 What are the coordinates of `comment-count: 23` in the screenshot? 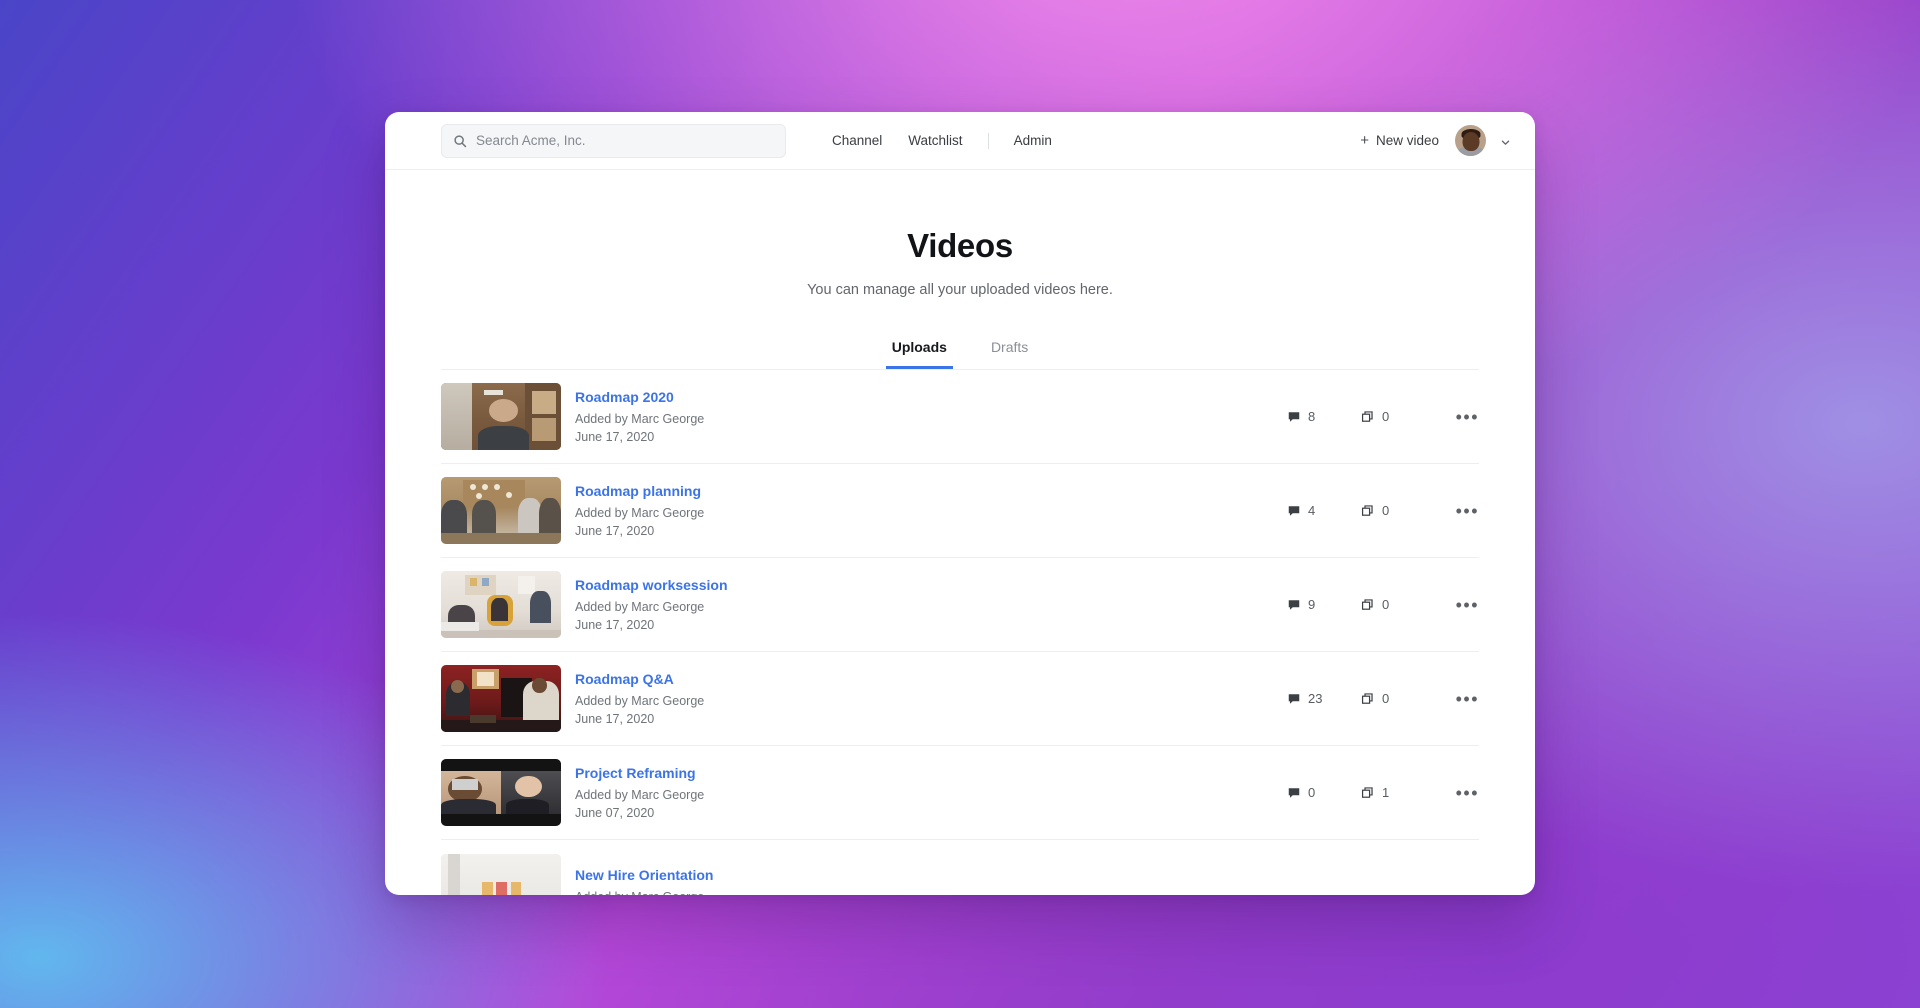 It's located at (1324, 698).